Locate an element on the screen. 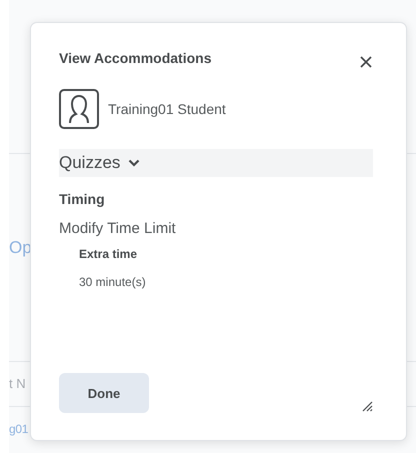 The height and width of the screenshot is (453, 416). close-button is located at coordinates (366, 62).